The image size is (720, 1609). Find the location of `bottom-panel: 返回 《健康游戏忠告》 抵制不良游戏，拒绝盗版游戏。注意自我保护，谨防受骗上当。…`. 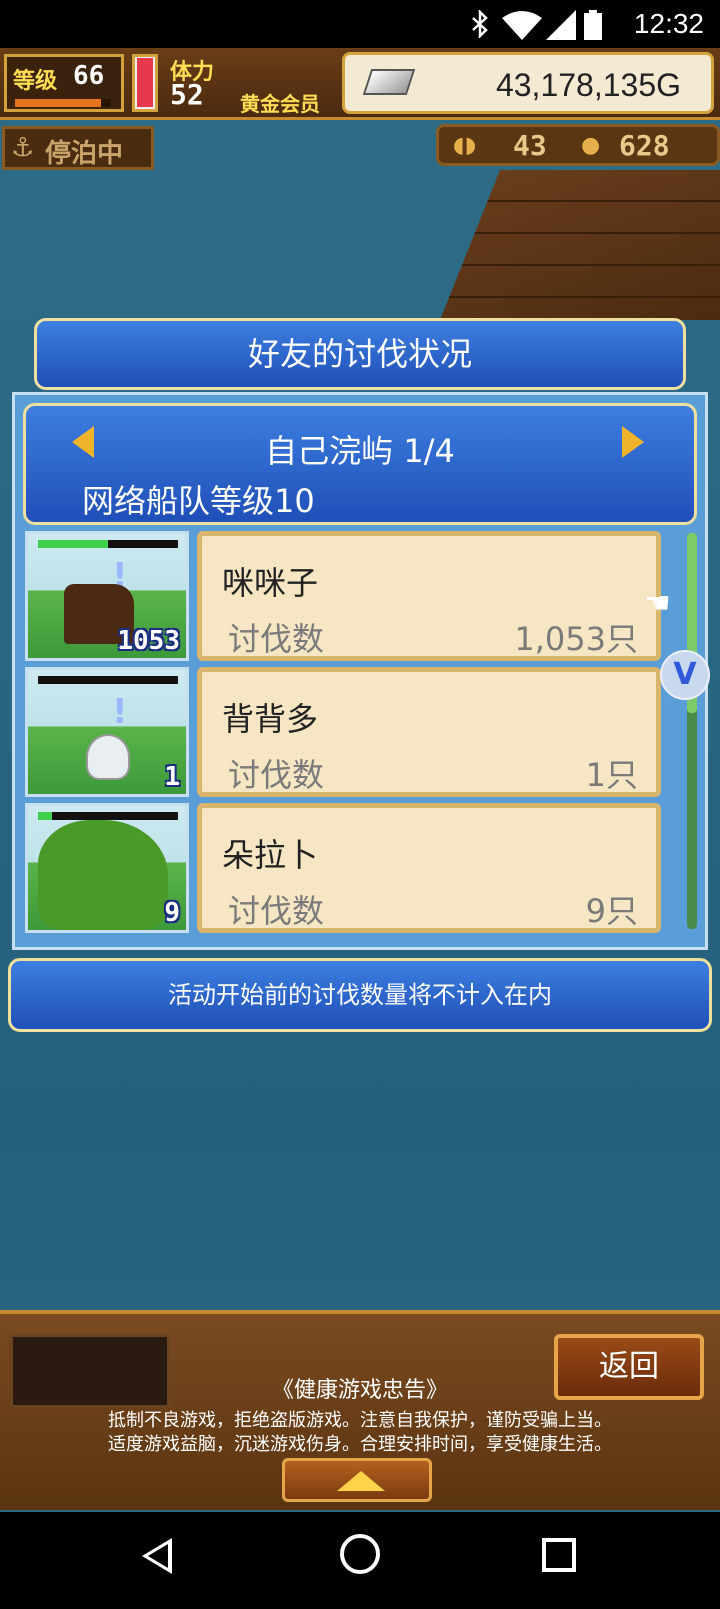

bottom-panel: 返回 《健康游戏忠告》 抵制不良游戏，拒绝盗版游戏。注意自我保护，谨防受骗上当。… is located at coordinates (360, 1410).